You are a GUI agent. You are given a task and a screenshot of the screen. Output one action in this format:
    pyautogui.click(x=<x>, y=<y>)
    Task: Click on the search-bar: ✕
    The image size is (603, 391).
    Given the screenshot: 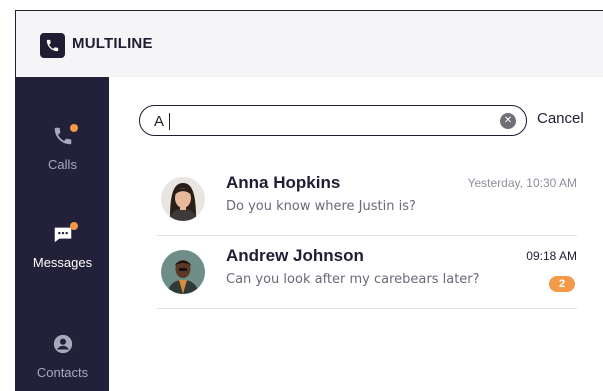 What is the action you would take?
    pyautogui.click(x=333, y=120)
    